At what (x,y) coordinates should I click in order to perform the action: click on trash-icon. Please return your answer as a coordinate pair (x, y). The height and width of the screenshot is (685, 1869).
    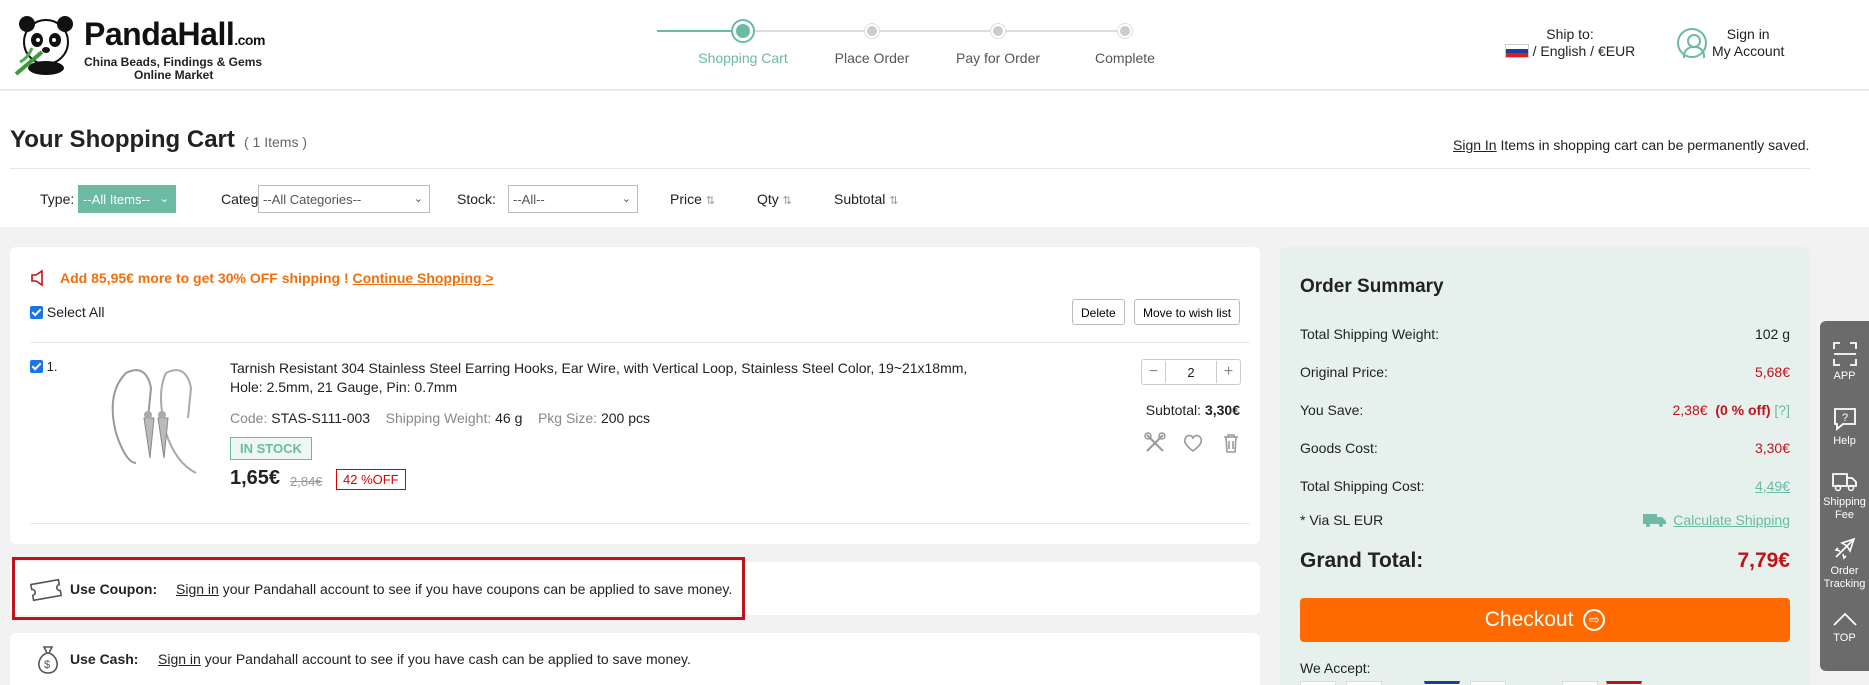
    Looking at the image, I should click on (1231, 443).